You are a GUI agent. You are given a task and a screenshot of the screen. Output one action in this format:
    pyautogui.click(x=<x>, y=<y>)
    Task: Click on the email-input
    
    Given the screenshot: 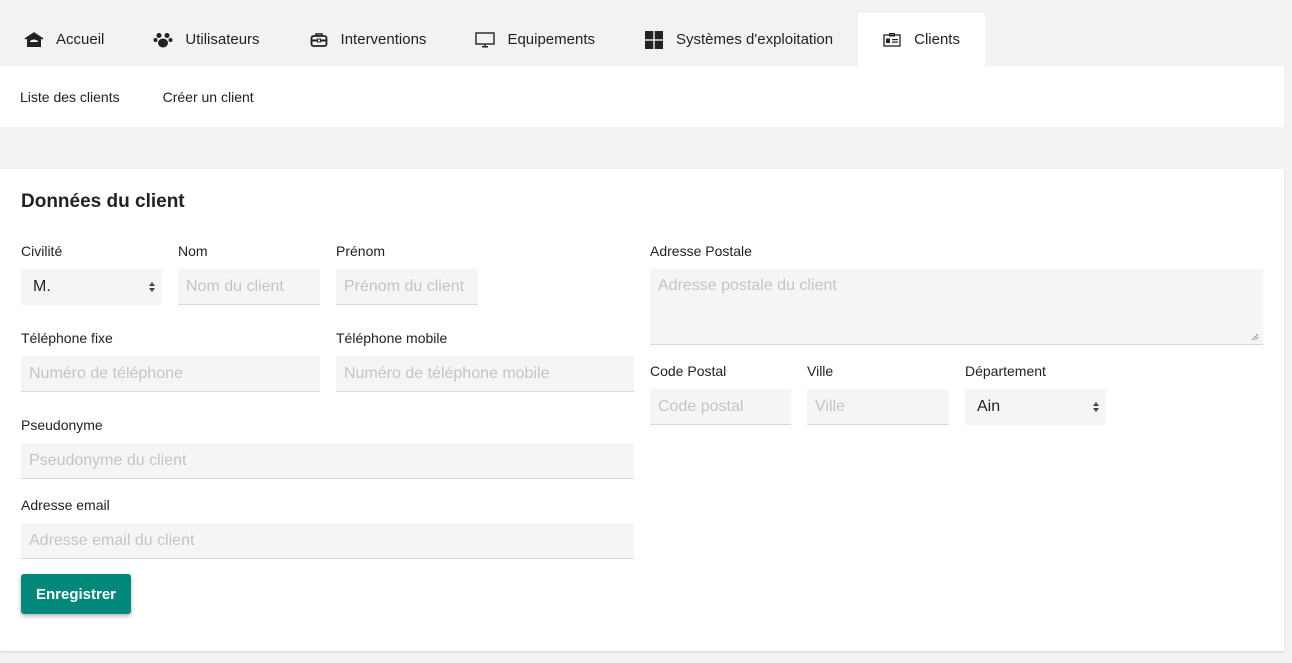 What is the action you would take?
    pyautogui.click(x=327, y=541)
    